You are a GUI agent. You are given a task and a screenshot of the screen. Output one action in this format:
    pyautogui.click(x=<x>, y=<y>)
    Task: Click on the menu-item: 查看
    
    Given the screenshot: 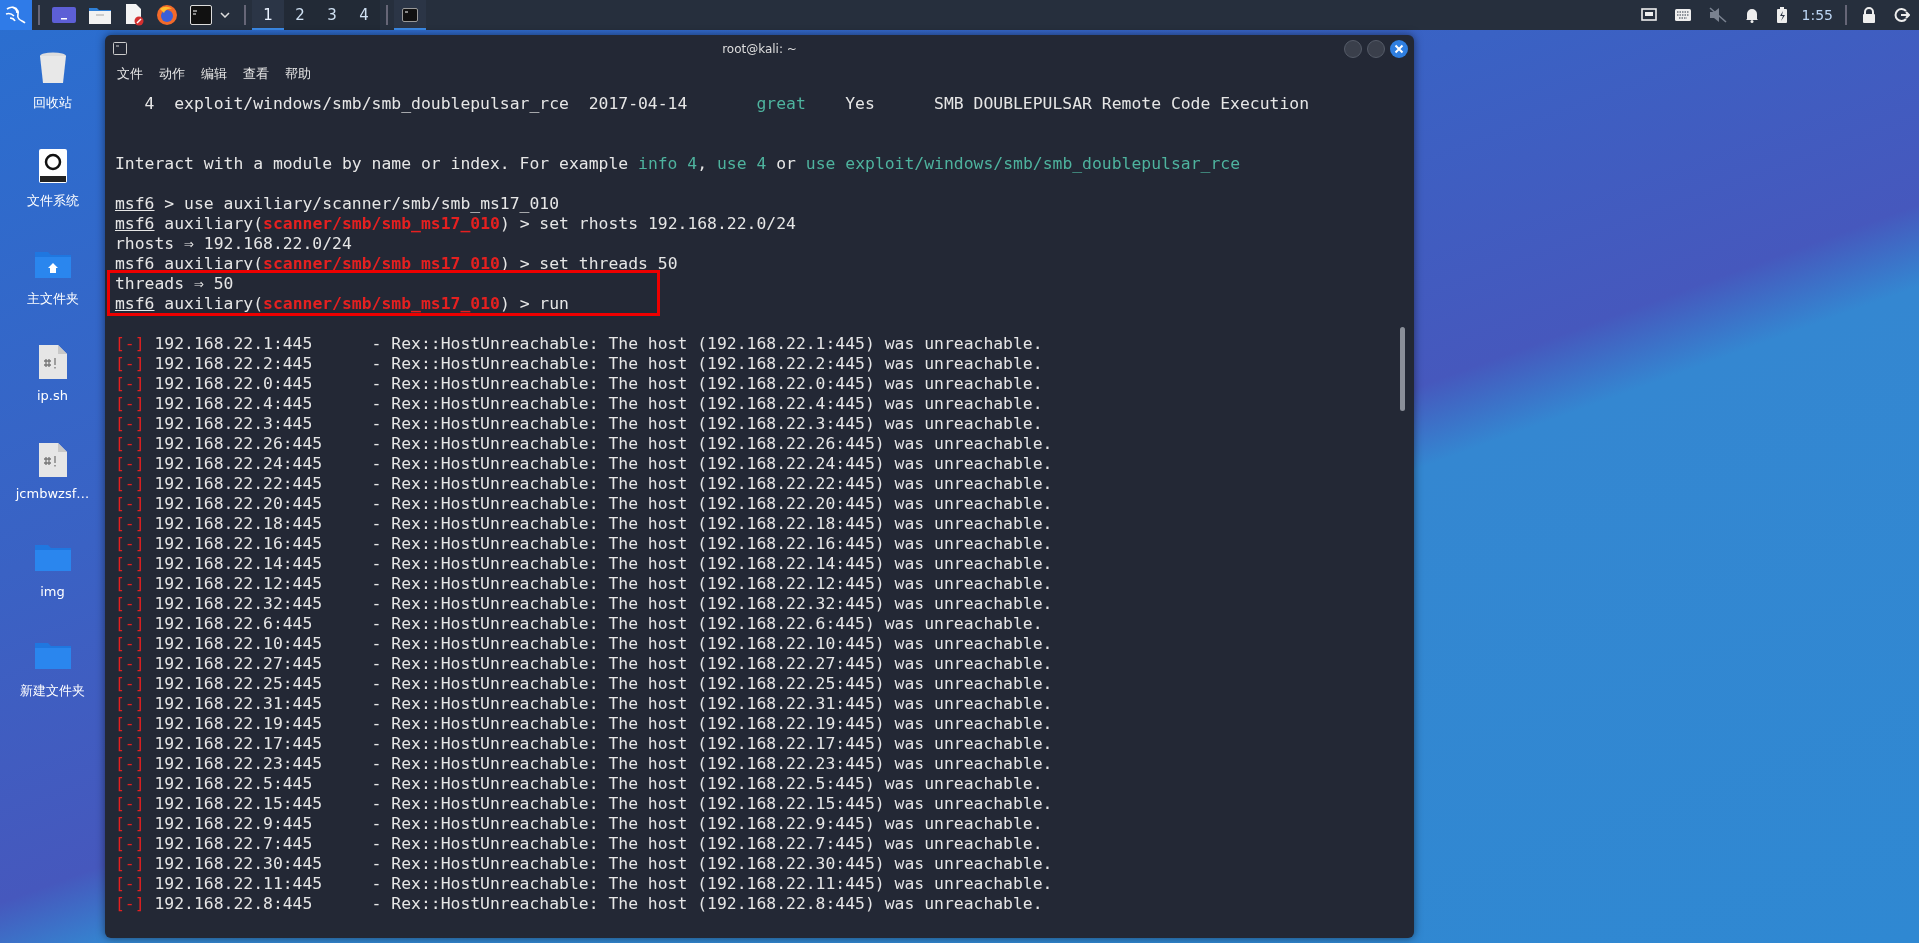 What is the action you would take?
    pyautogui.click(x=256, y=74)
    